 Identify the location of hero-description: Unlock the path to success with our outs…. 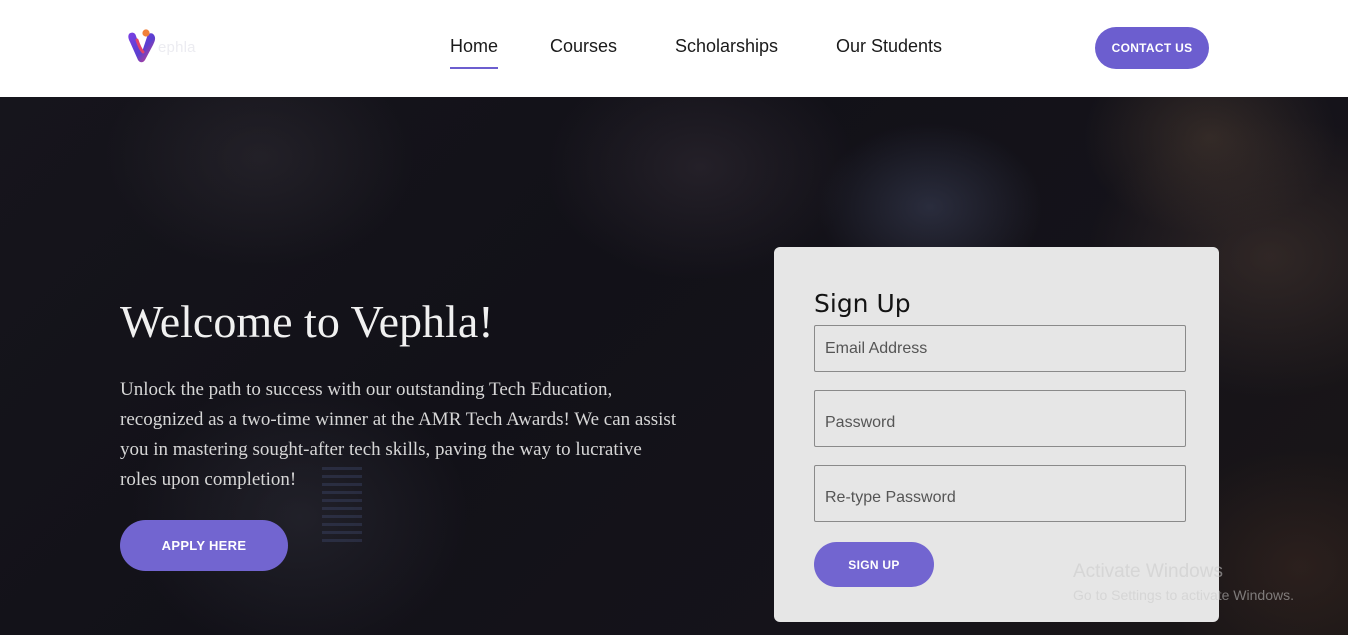
(398, 434).